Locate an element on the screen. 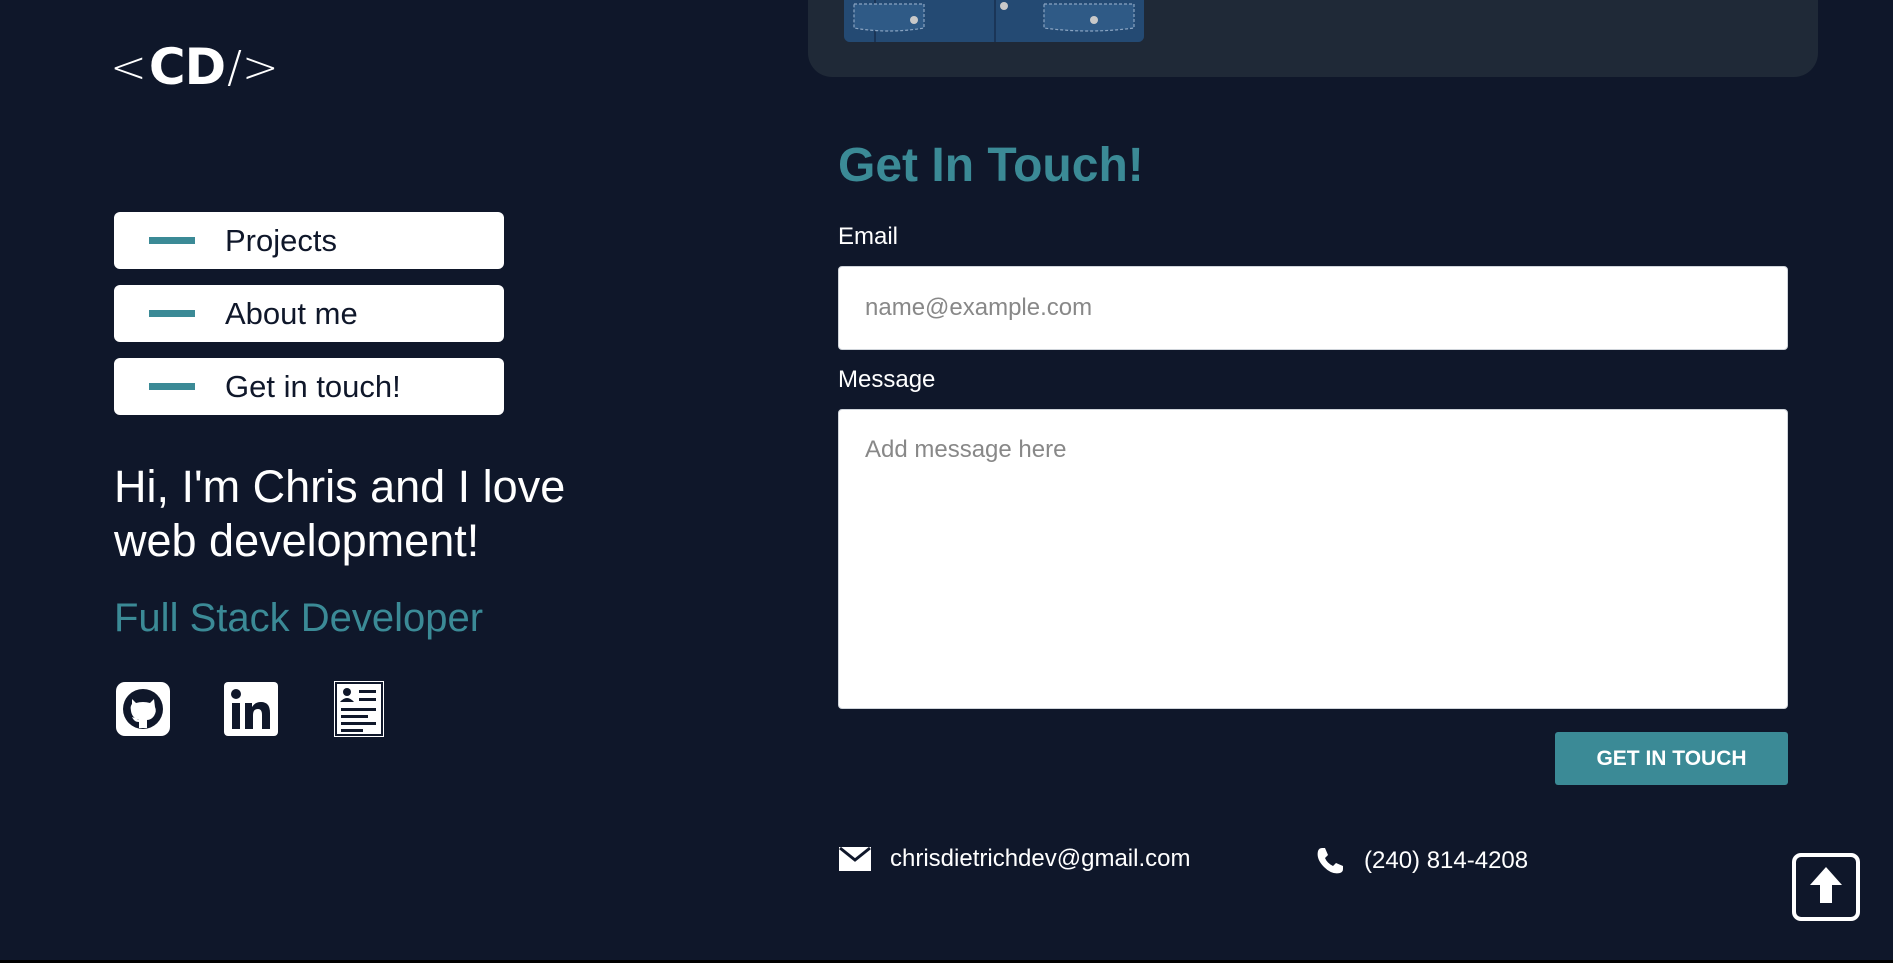 The image size is (1893, 963). arrow-up-icon is located at coordinates (1826, 887).